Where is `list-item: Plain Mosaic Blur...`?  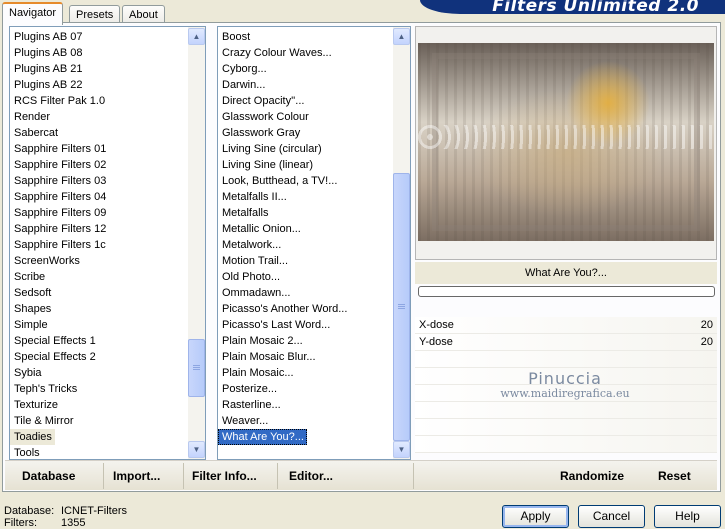
list-item: Plain Mosaic Blur... is located at coordinates (305, 357).